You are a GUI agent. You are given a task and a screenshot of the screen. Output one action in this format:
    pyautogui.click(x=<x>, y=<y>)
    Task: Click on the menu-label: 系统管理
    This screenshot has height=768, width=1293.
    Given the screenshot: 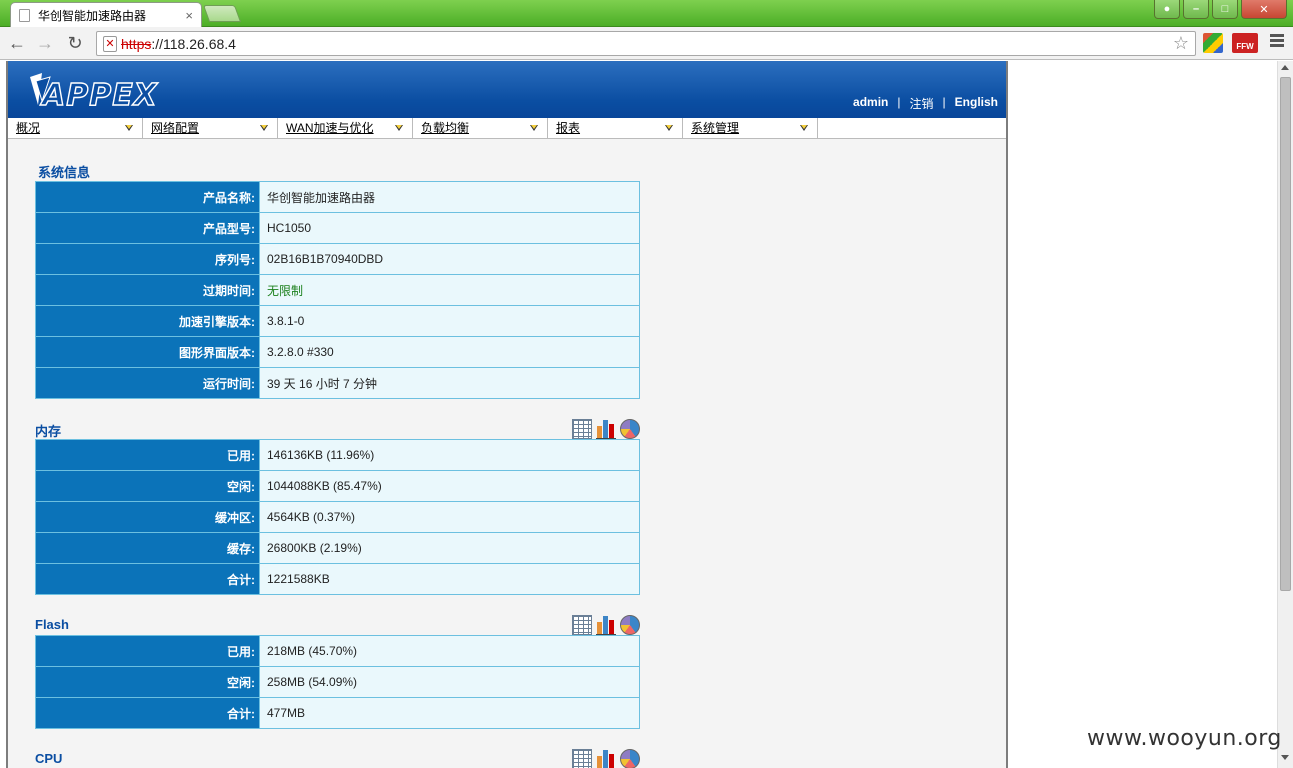 What is the action you would take?
    pyautogui.click(x=715, y=128)
    